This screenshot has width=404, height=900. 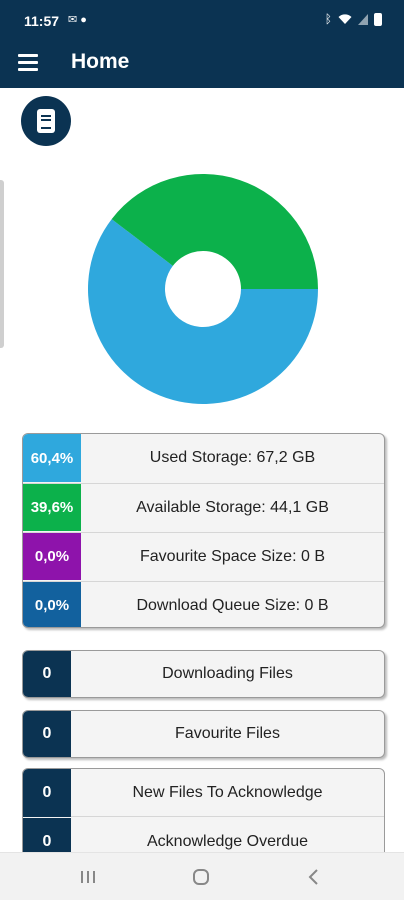 I want to click on recent-apps-icon, so click(x=88, y=877).